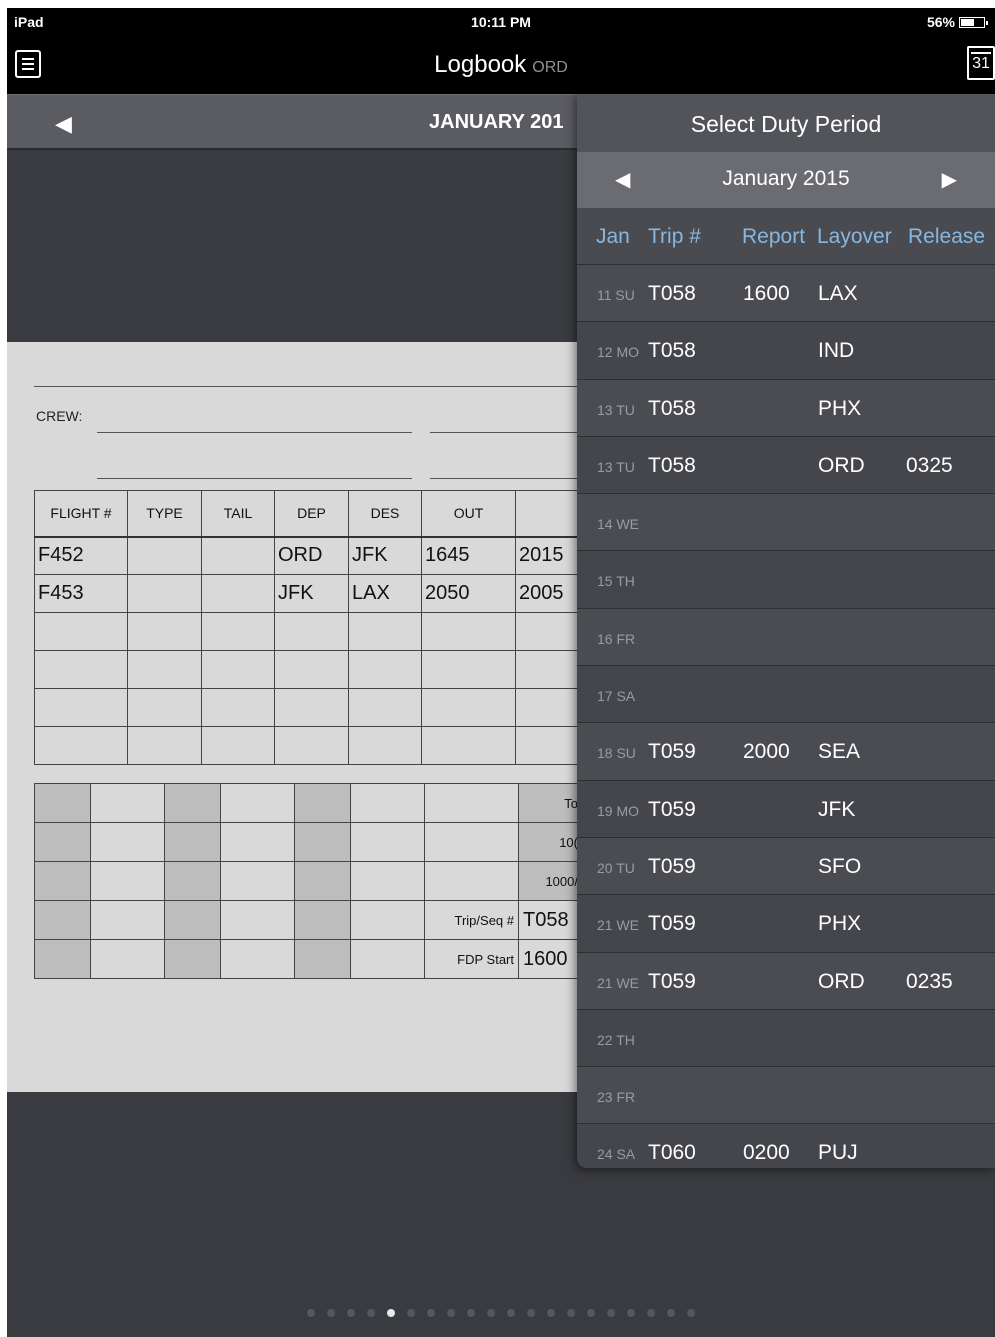  What do you see at coordinates (786, 523) in the screenshot?
I see `duty-period-row: 14 WE` at bounding box center [786, 523].